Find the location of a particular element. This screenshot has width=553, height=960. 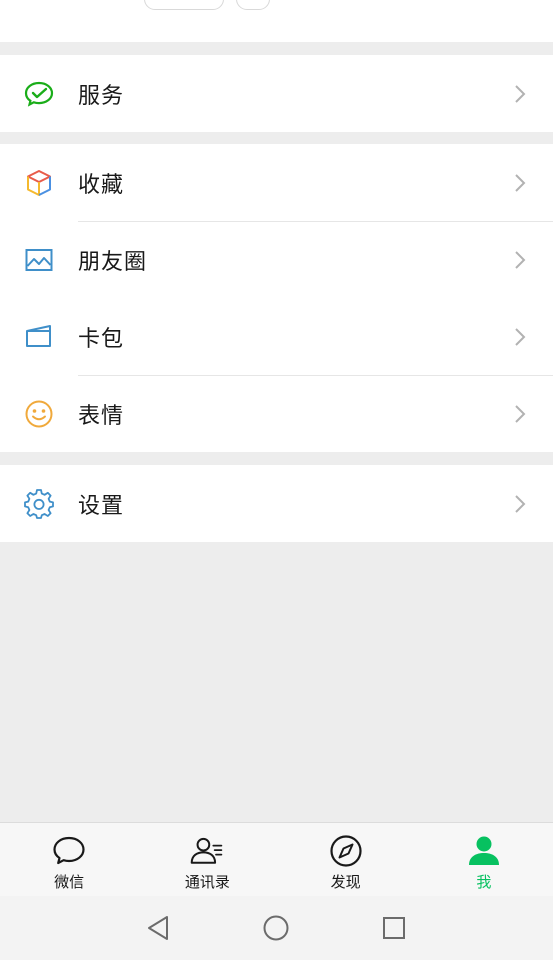

chat-bubble-icon is located at coordinates (69, 851).